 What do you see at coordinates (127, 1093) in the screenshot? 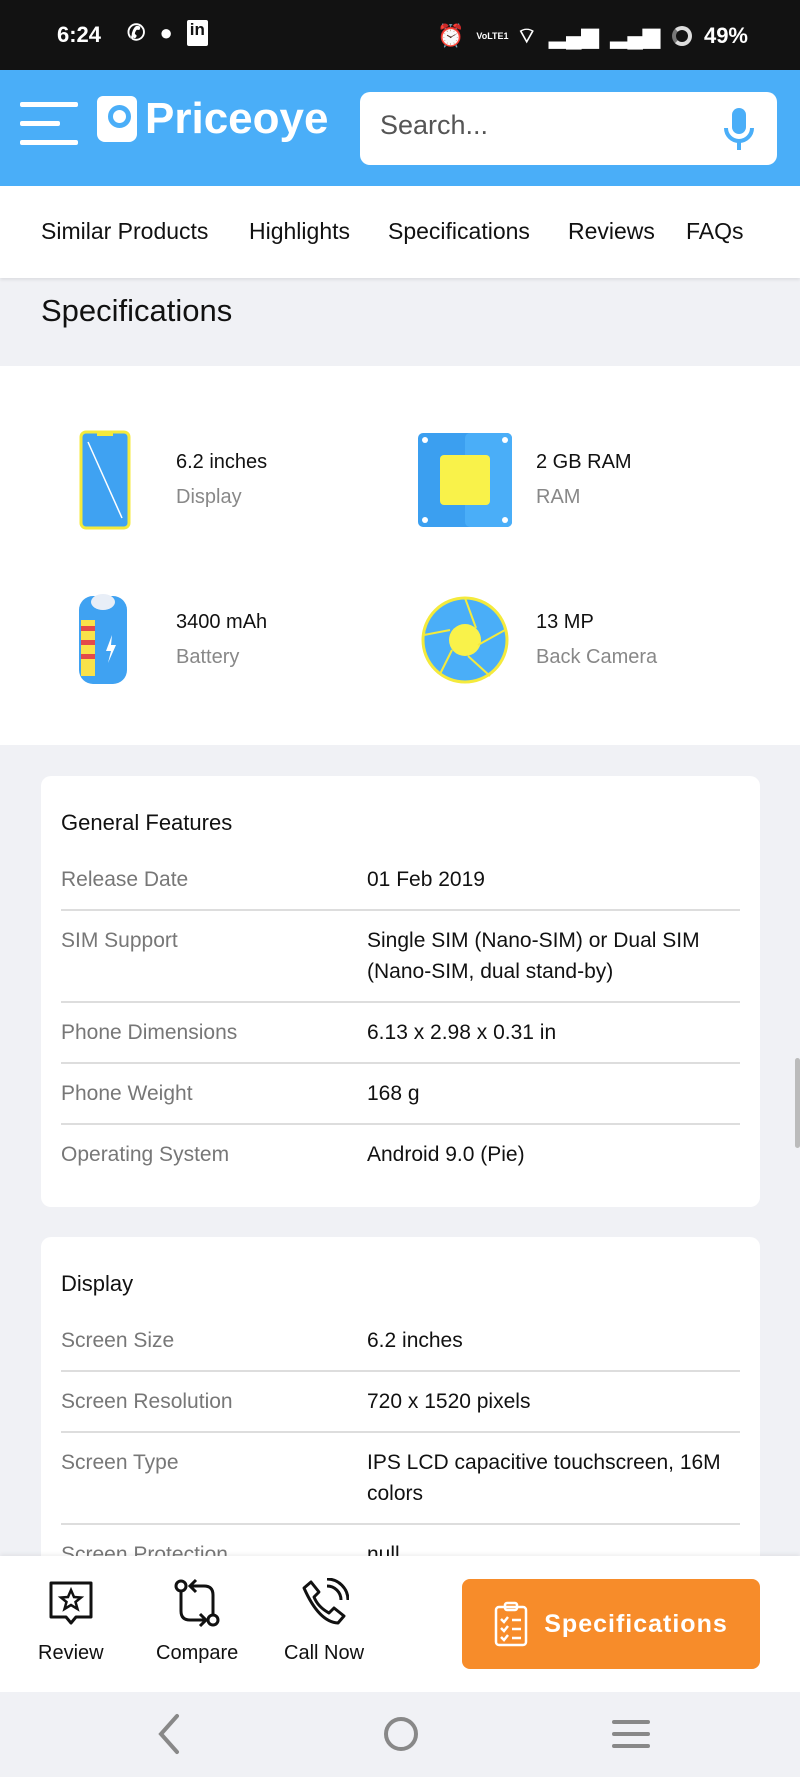
I see `spec-label: Phone Weight` at bounding box center [127, 1093].